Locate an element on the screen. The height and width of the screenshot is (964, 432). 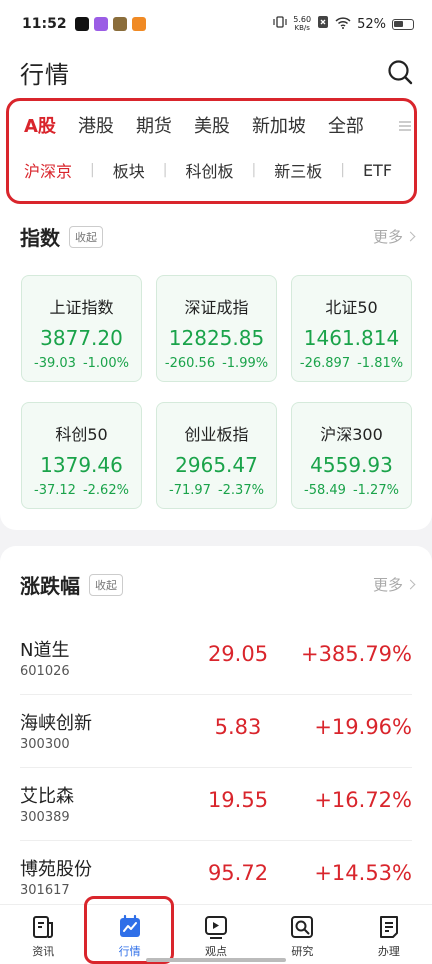
index-tile-bse50: 北证50 1461.814 -26.897 -1.81% is located at coordinates (351, 328).